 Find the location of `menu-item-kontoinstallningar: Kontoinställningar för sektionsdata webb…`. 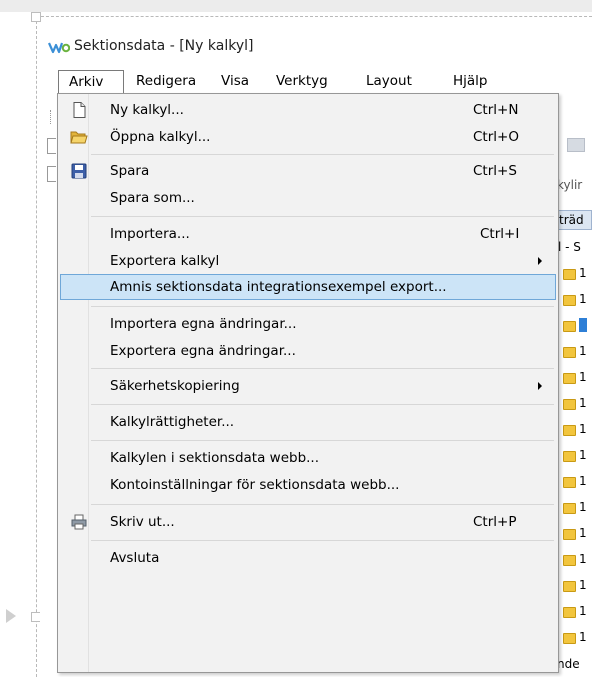

menu-item-kontoinstallningar: Kontoinställningar för sektionsdata webb… is located at coordinates (308, 485).